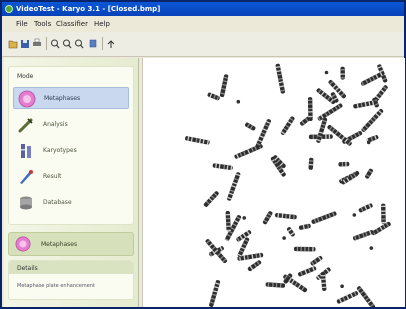 The image size is (406, 309). What do you see at coordinates (59, 244) in the screenshot?
I see `current-mode-label: Metaphases` at bounding box center [59, 244].